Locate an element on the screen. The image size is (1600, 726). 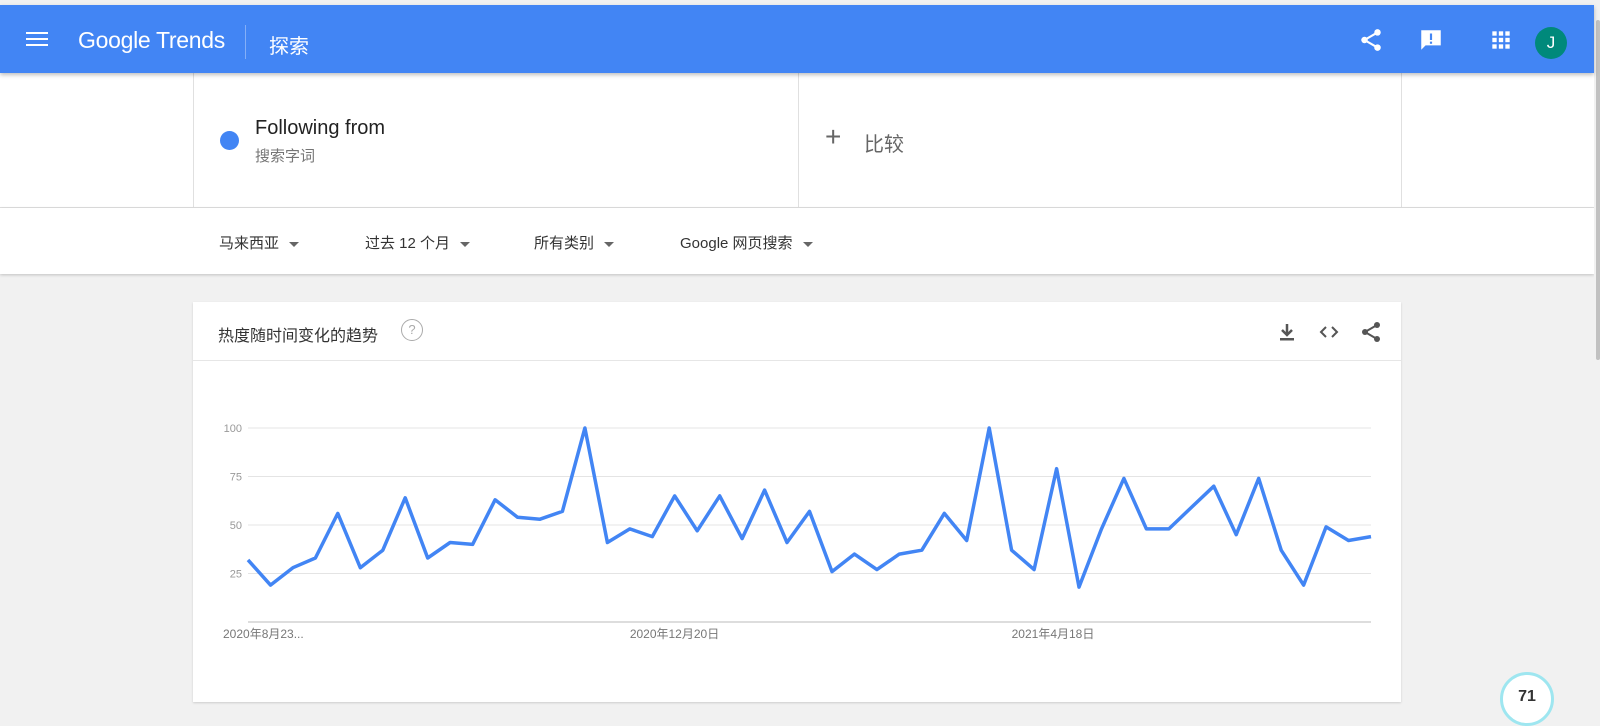
feedback-icon is located at coordinates (1431, 40).